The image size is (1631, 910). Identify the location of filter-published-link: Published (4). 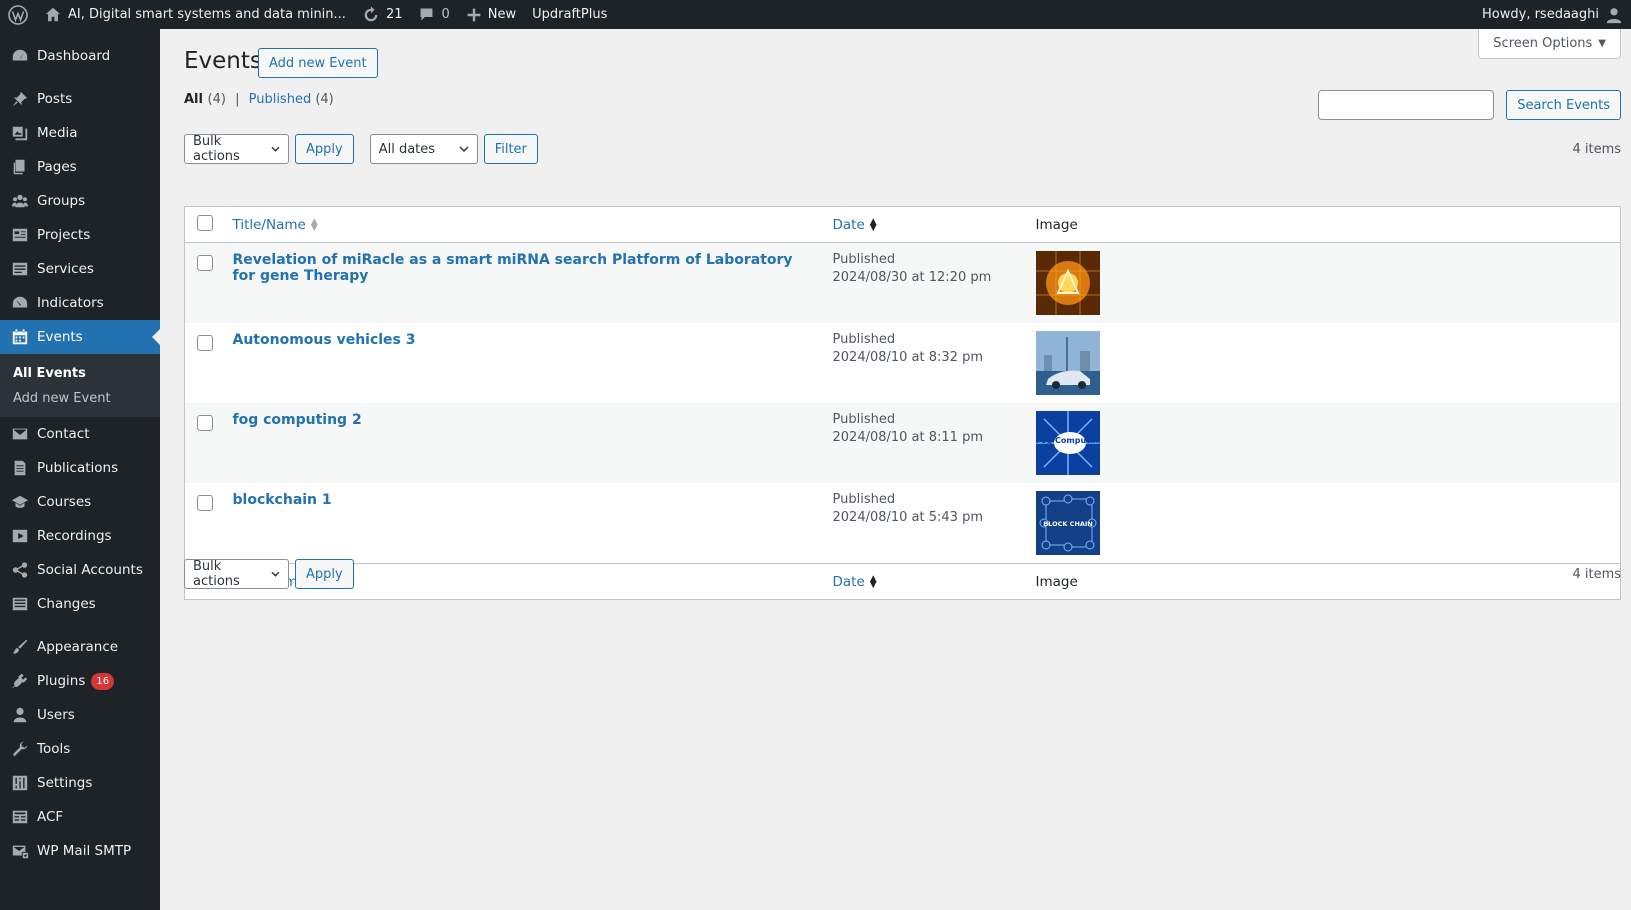
(291, 99).